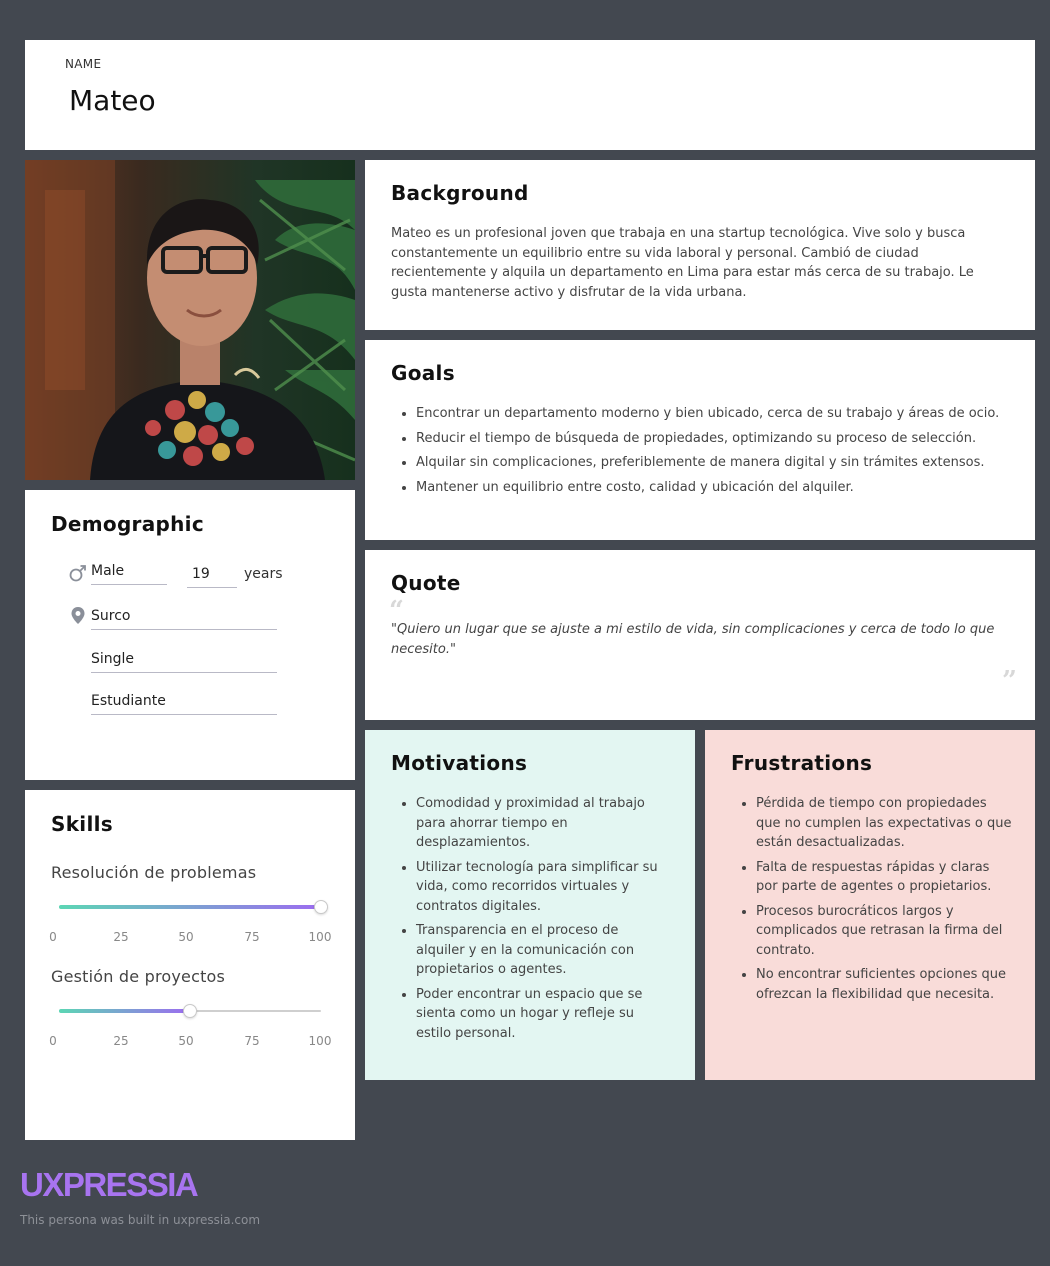 Image resolution: width=1050 pixels, height=1266 pixels. Describe the element at coordinates (426, 583) in the screenshot. I see `quote-title: Quote` at that location.